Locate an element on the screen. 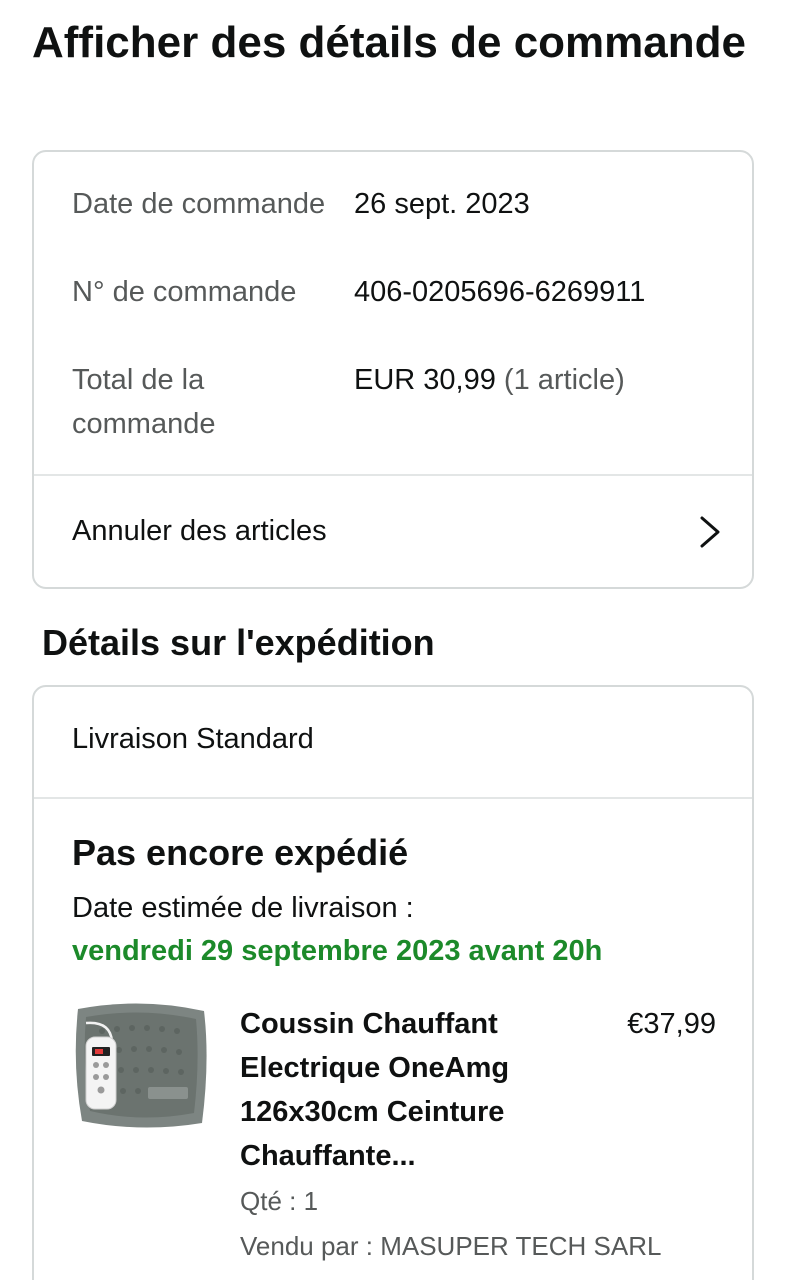 The image size is (786, 1280). eta-label: Date estimée de livraison : is located at coordinates (243, 908).